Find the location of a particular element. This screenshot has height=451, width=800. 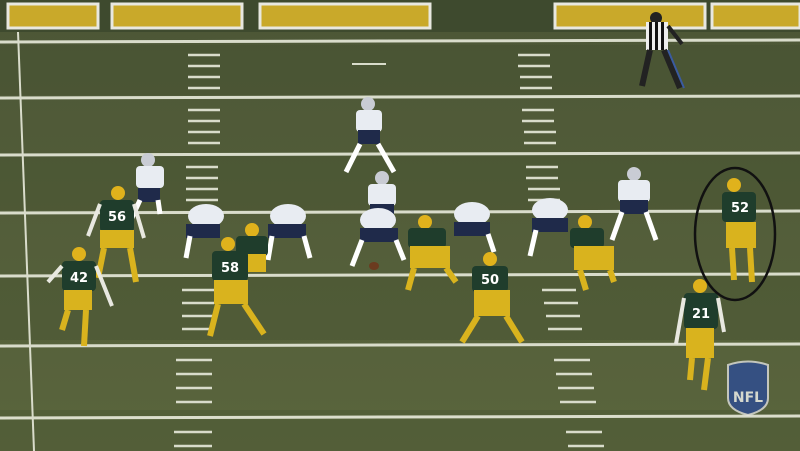

home-player-50-number: 50 is located at coordinates (490, 280).